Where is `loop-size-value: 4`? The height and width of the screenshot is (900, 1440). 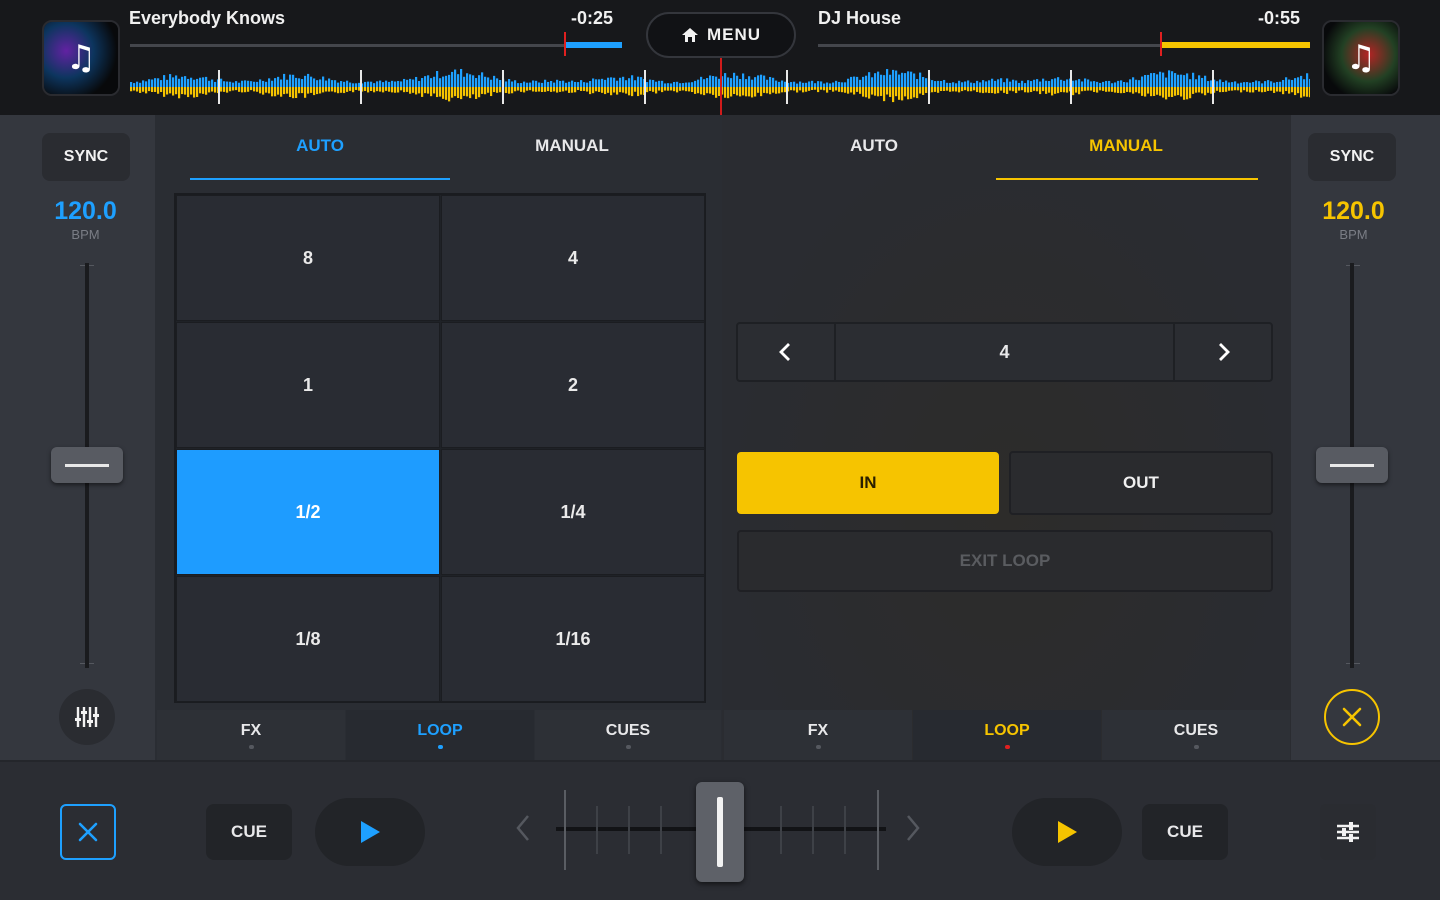 loop-size-value: 4 is located at coordinates (1004, 352).